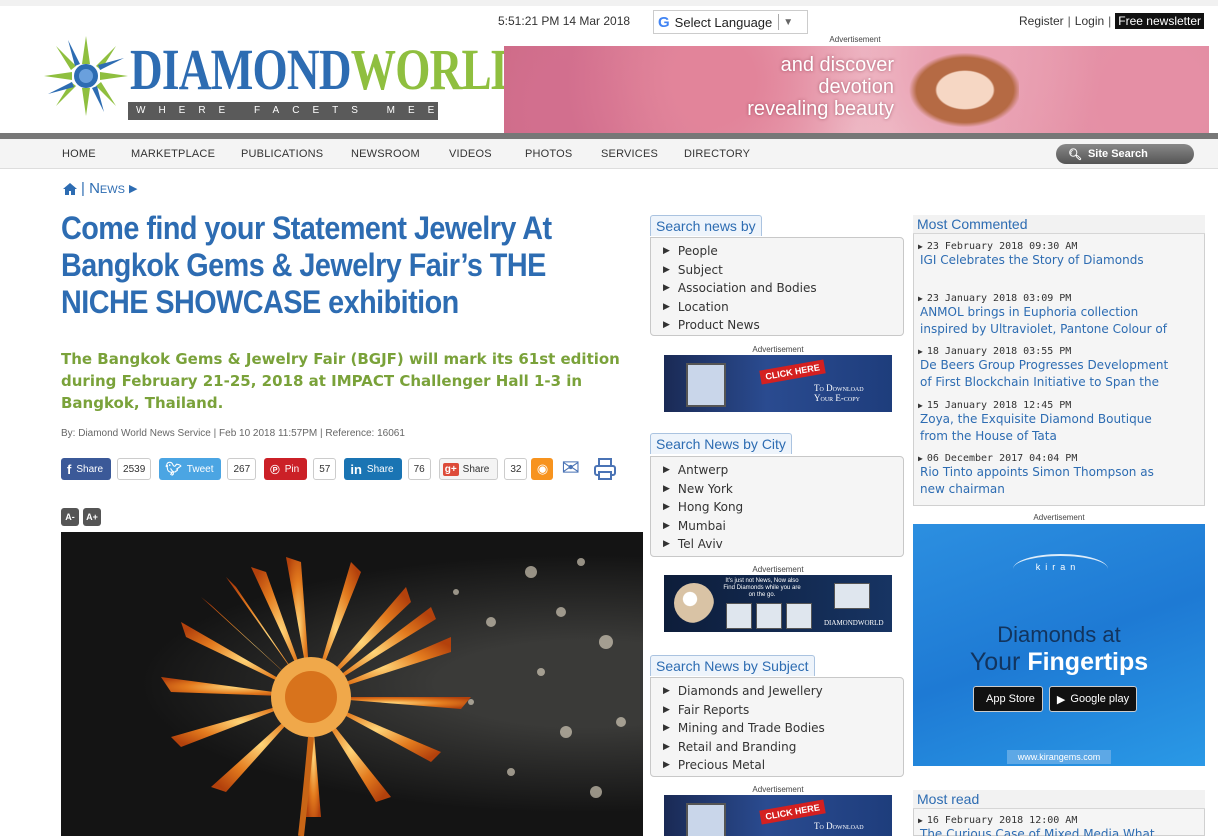  What do you see at coordinates (959, 90) in the screenshot?
I see `banner-model-image` at bounding box center [959, 90].